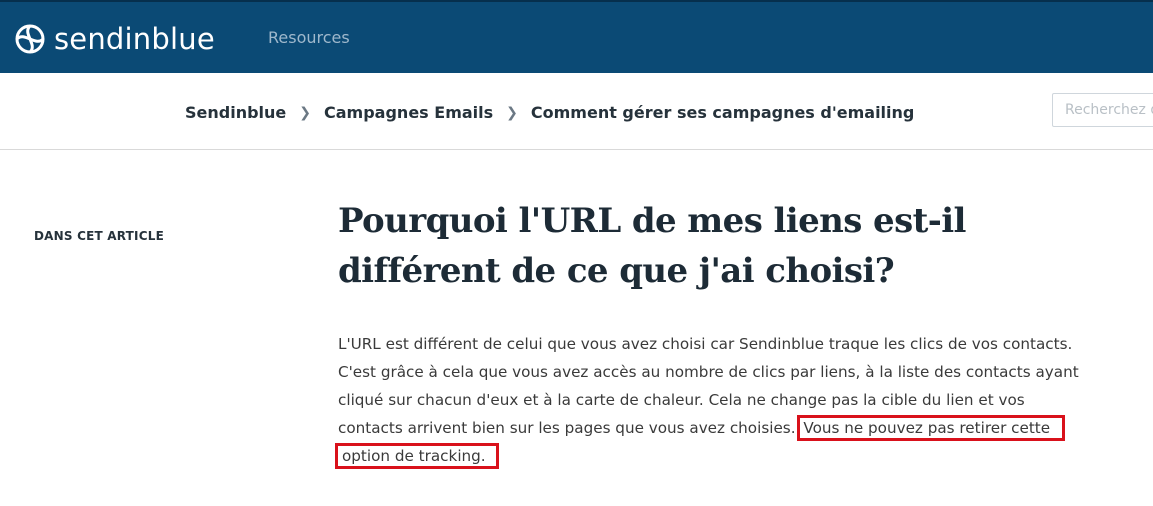 This screenshot has height=506, width=1153. I want to click on article-title-line-2: différent de ce que j'ai choisi?, so click(616, 271).